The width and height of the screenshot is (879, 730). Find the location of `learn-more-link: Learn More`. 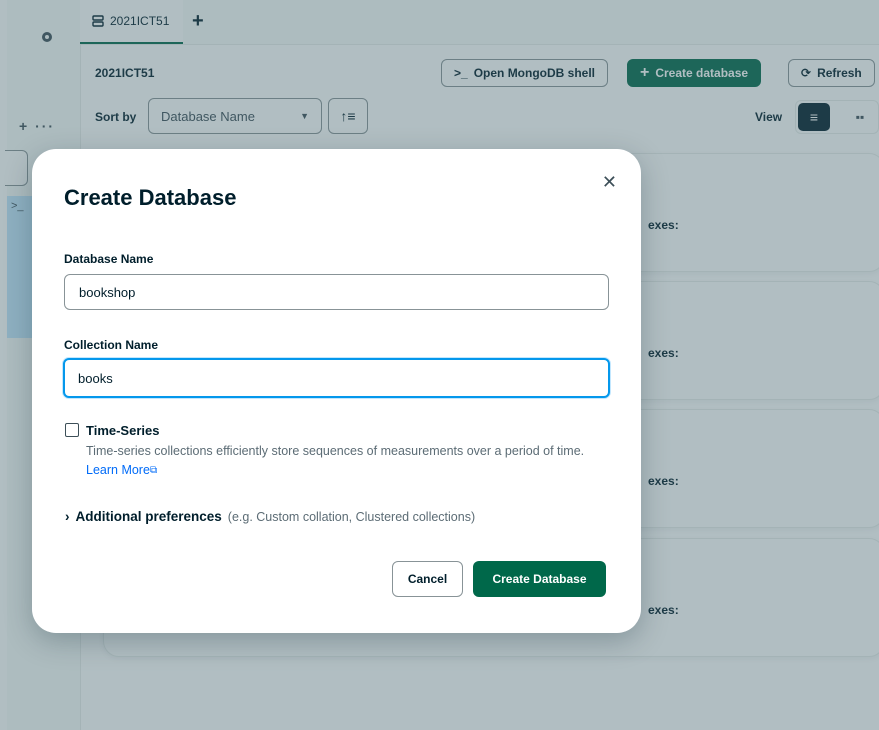

learn-more-link: Learn More is located at coordinates (118, 470).